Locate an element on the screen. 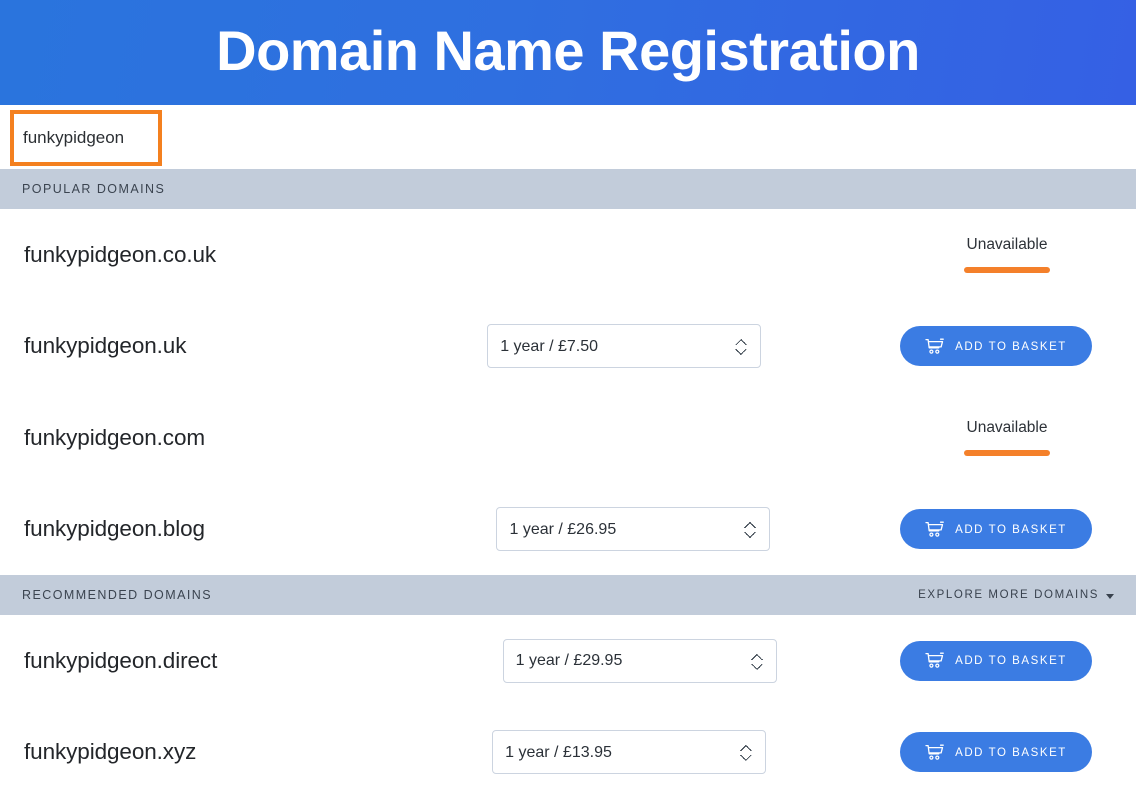  domain-row-middle: 1 year / £26.95 is located at coordinates (548, 529).